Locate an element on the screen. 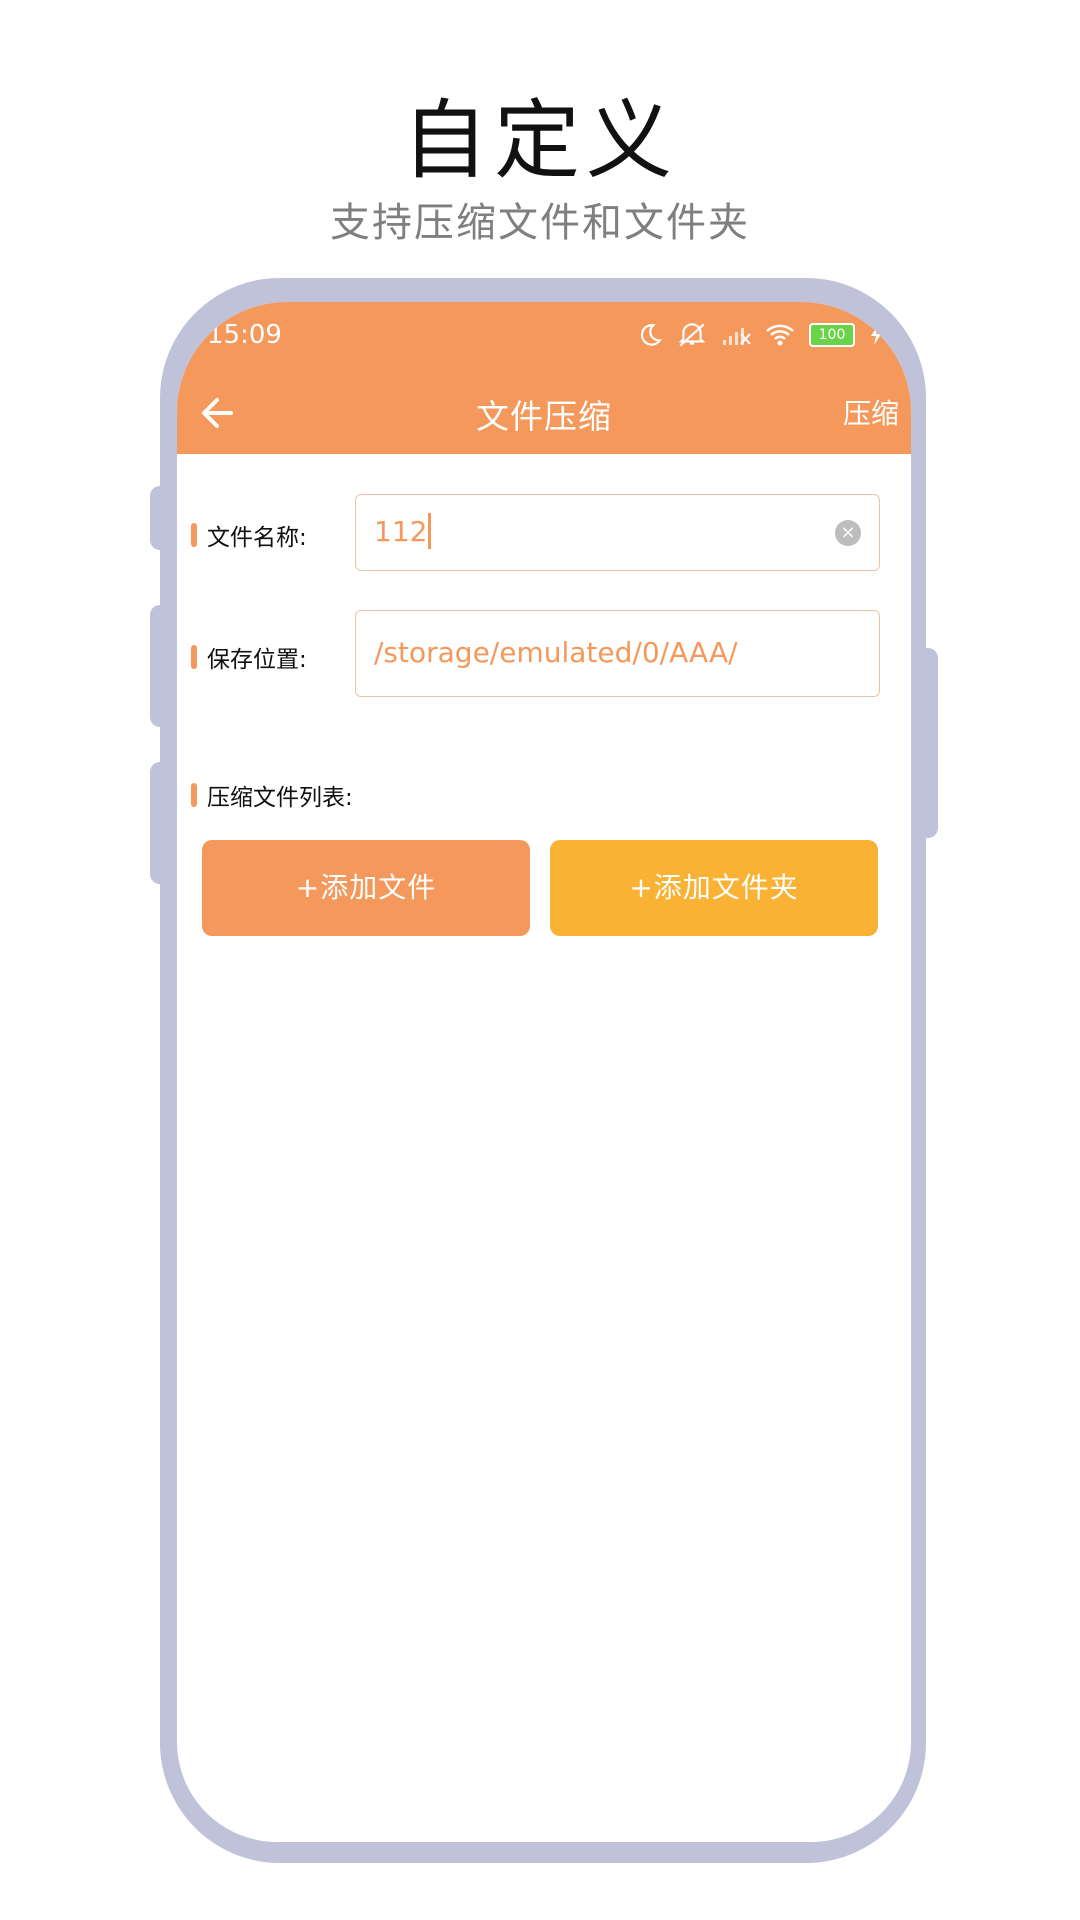 The height and width of the screenshot is (1920, 1080). toolbar: 文件压缩 压缩 is located at coordinates (544, 413).